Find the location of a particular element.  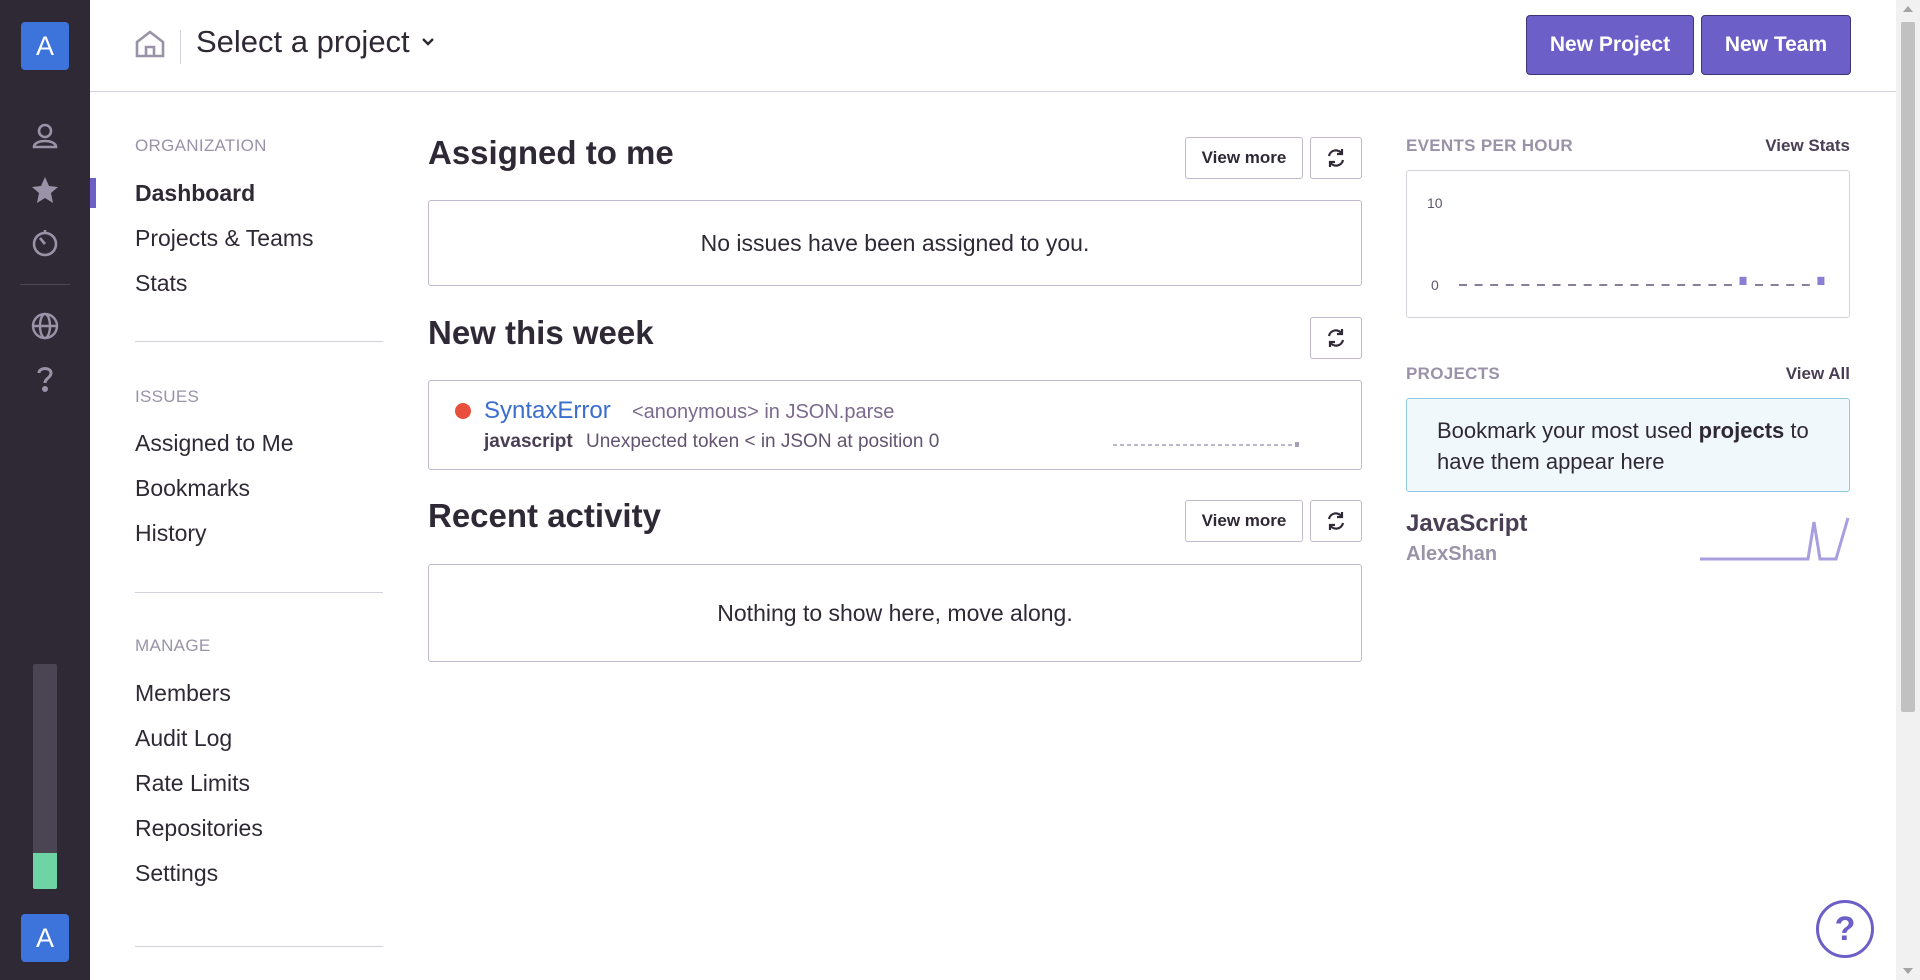

bookmark-hint-pre: Bookmark your most used is located at coordinates (1568, 430).